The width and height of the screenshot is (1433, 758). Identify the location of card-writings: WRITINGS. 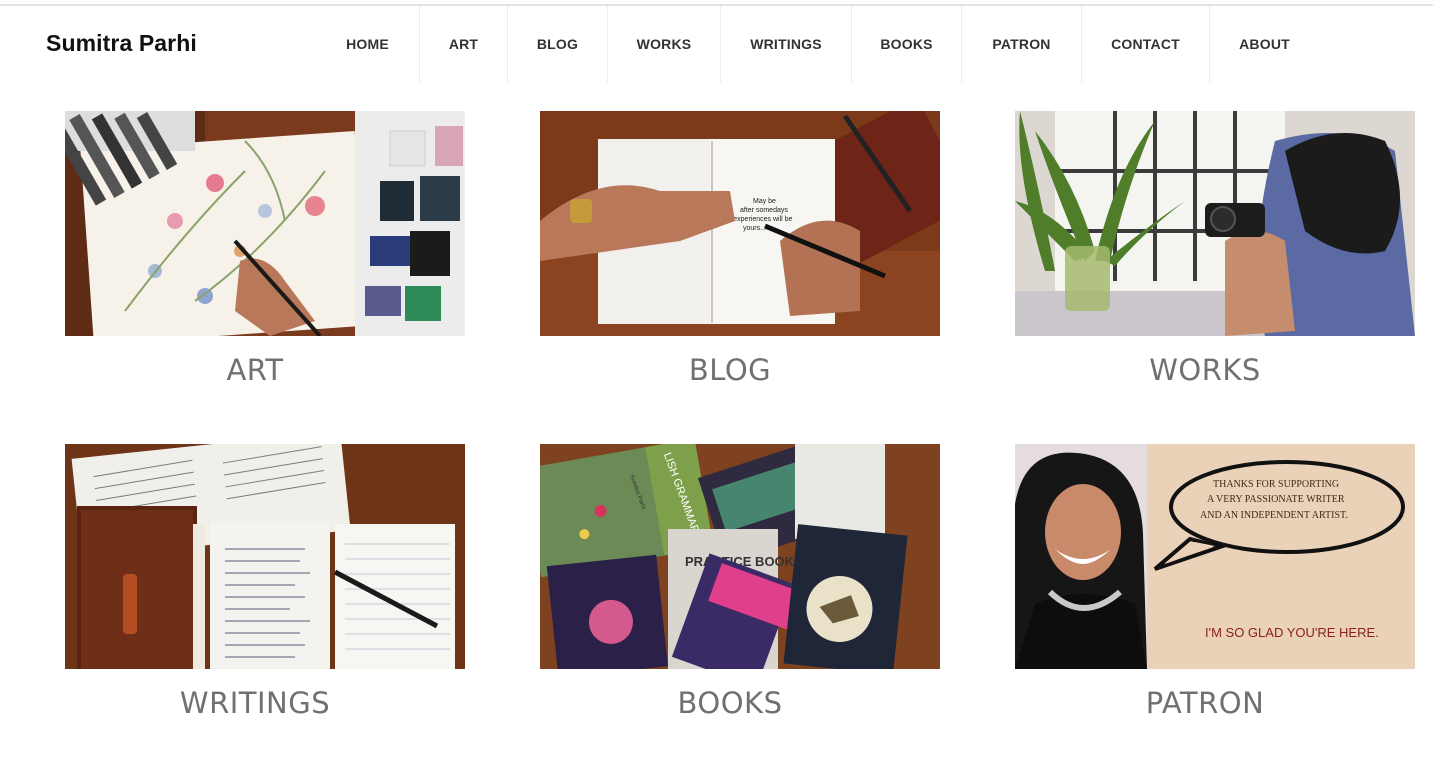
(265, 582).